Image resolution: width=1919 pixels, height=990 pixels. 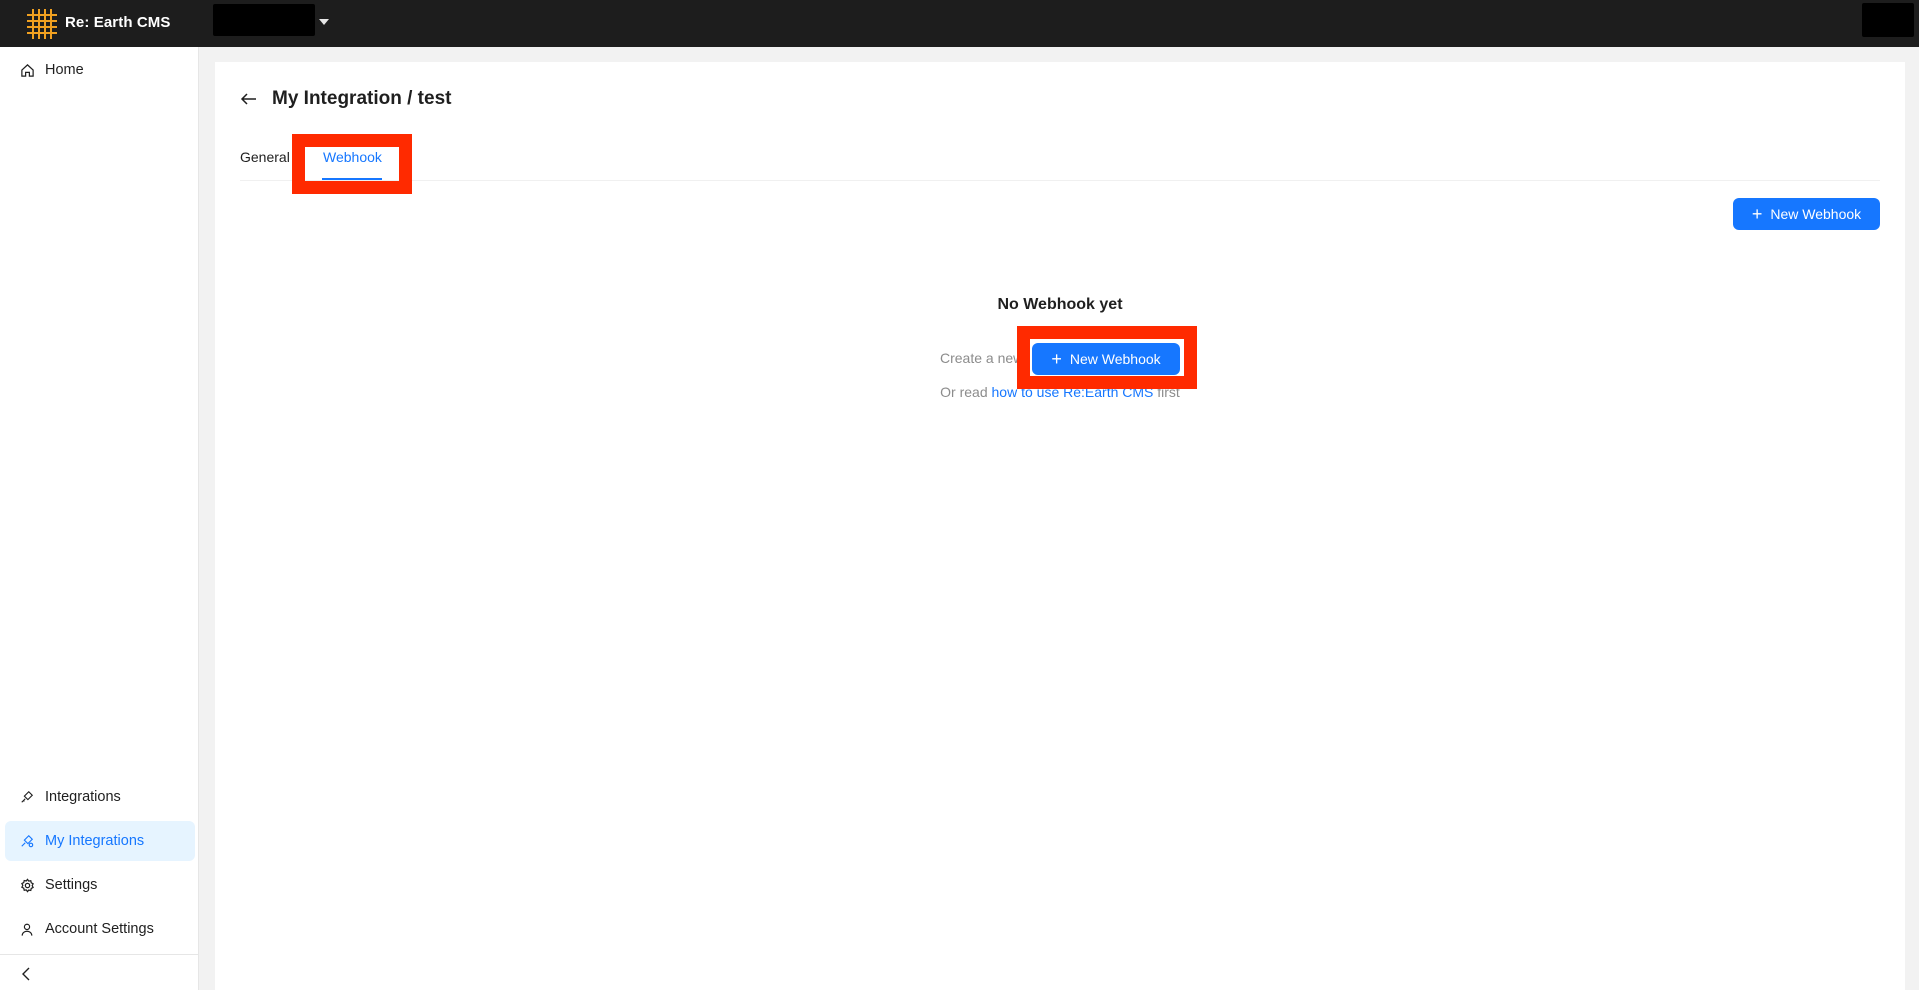 I want to click on tabs-divider, so click(x=1060, y=180).